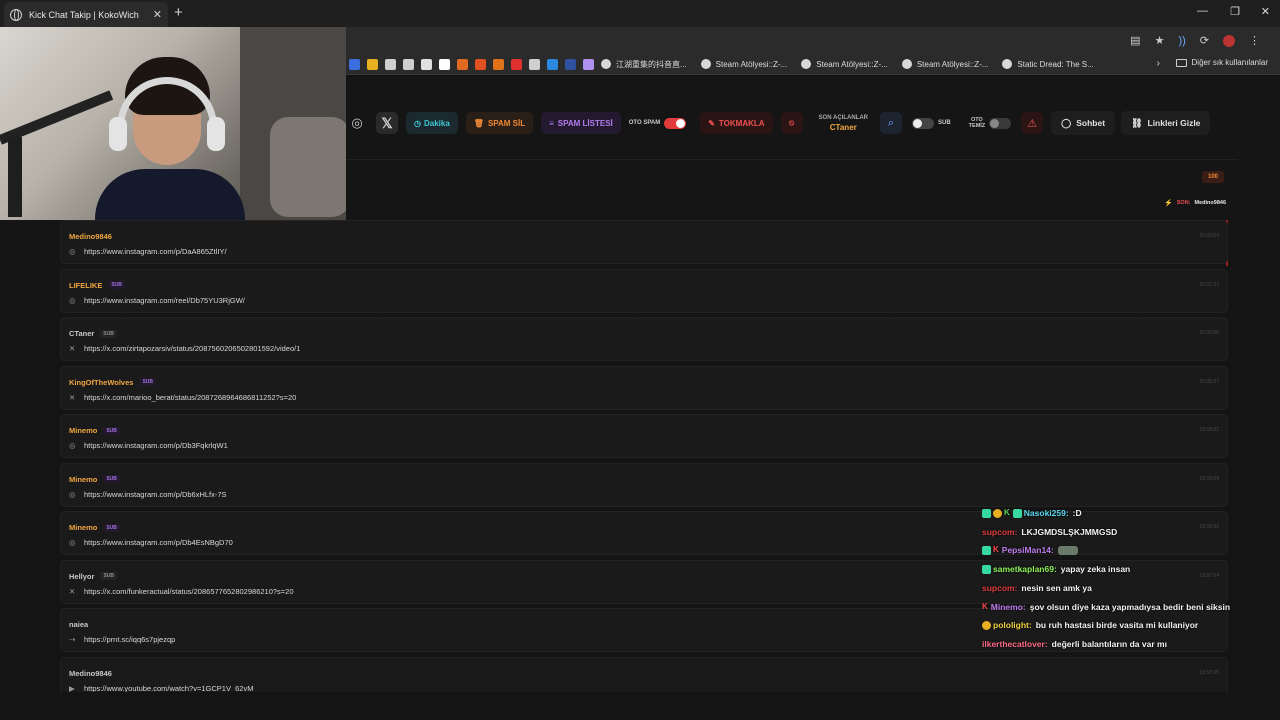 Image resolution: width=1280 pixels, height=720 pixels. What do you see at coordinates (1160, 40) in the screenshot?
I see `favorite-star-icon: ★` at bounding box center [1160, 40].